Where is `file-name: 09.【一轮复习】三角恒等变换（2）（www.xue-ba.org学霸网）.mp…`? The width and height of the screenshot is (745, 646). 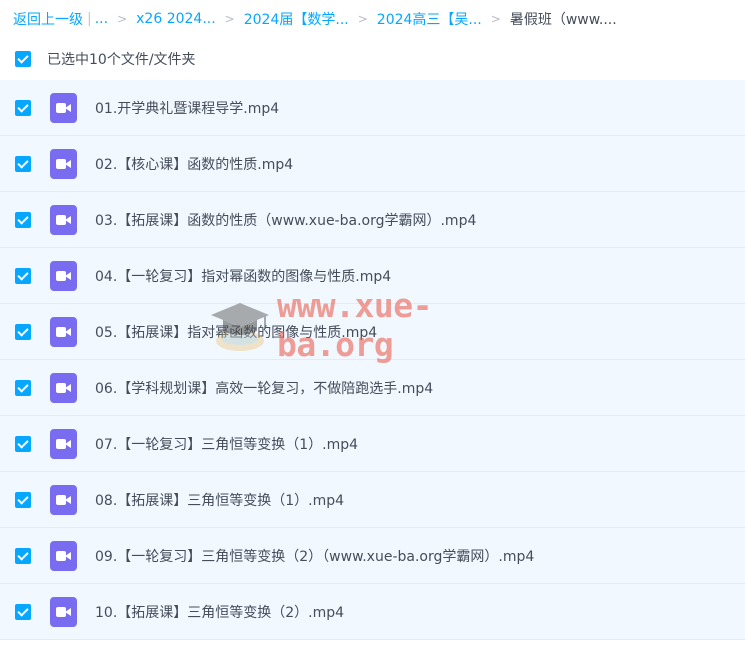 file-name: 09.【一轮复习】三角恒等变换（2）（www.xue-ba.org学霸网）.mp… is located at coordinates (314, 556).